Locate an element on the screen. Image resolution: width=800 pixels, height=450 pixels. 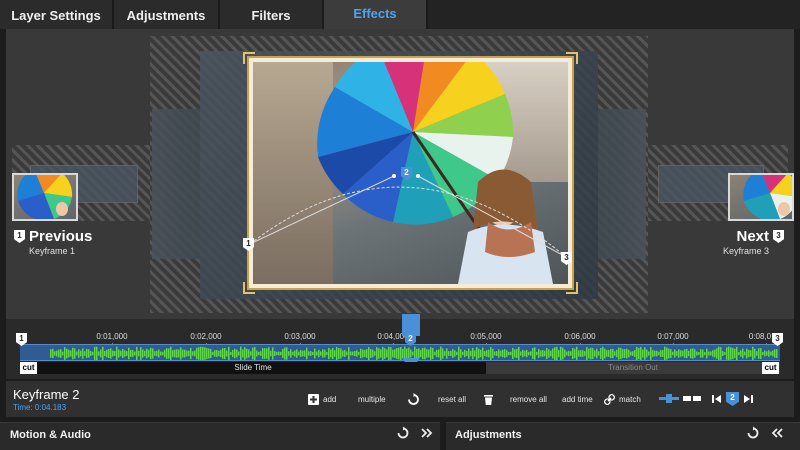
previous-keyframe-icon is located at coordinates (717, 399).